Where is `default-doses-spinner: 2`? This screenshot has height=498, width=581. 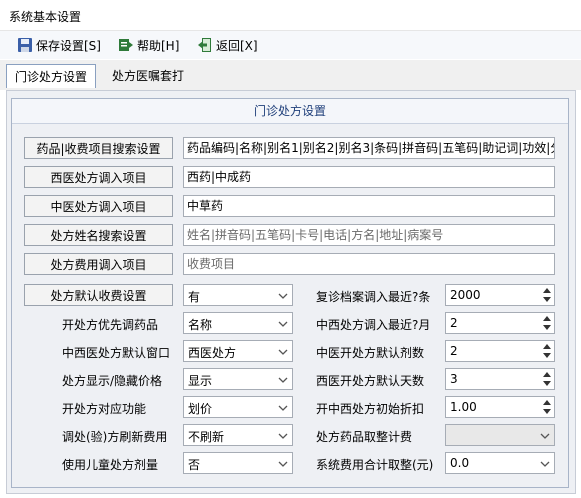
default-doses-spinner: 2 is located at coordinates (500, 351).